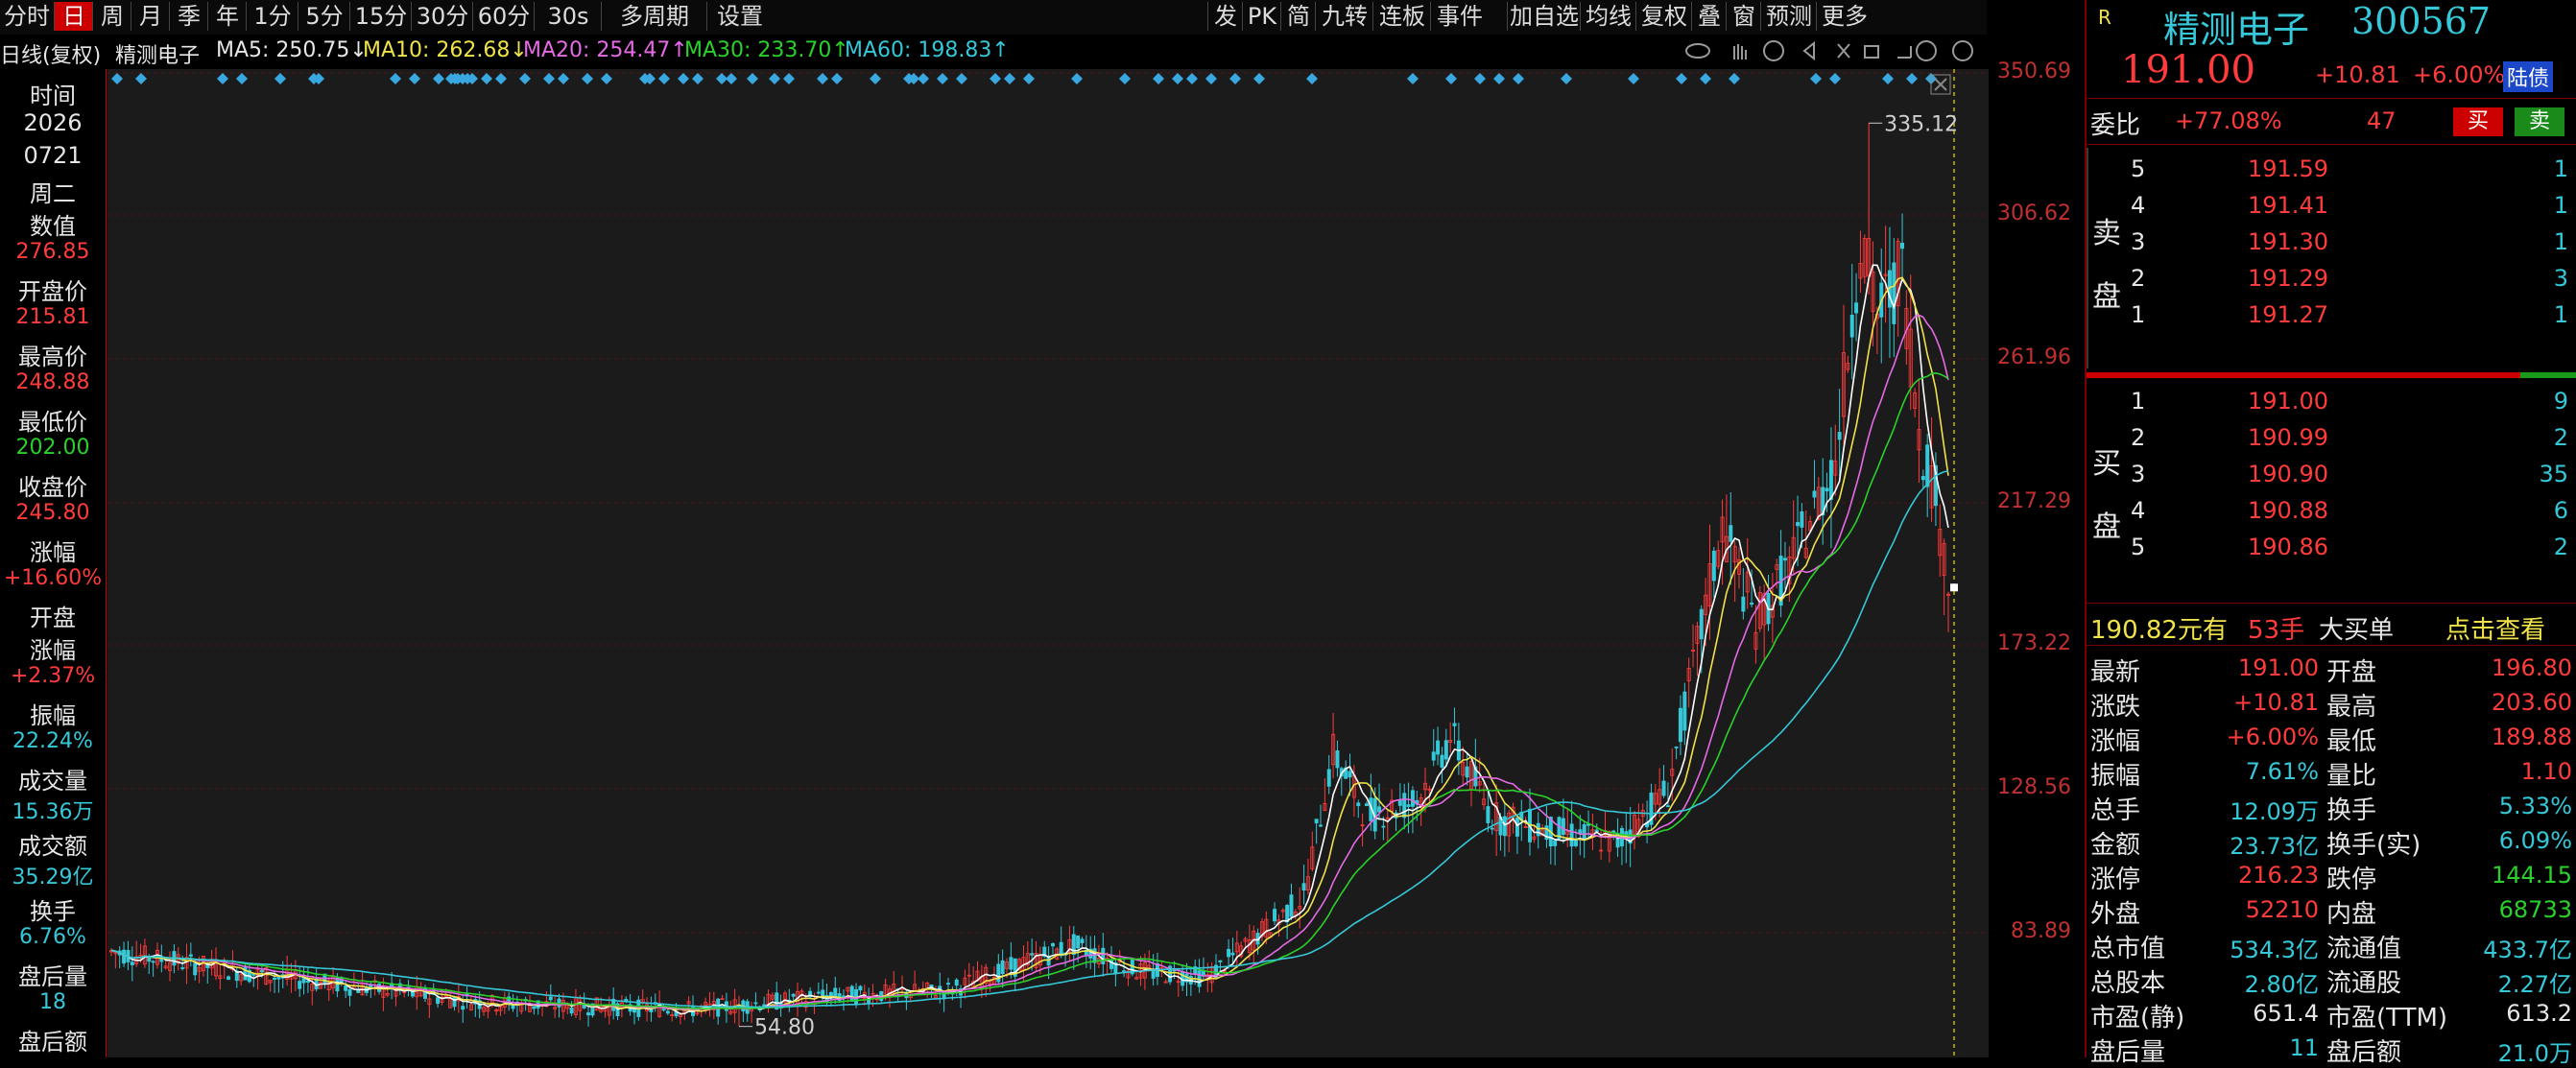 Image resolution: width=2576 pixels, height=1068 pixels. What do you see at coordinates (568, 16) in the screenshot?
I see `period-tab-11: 30s` at bounding box center [568, 16].